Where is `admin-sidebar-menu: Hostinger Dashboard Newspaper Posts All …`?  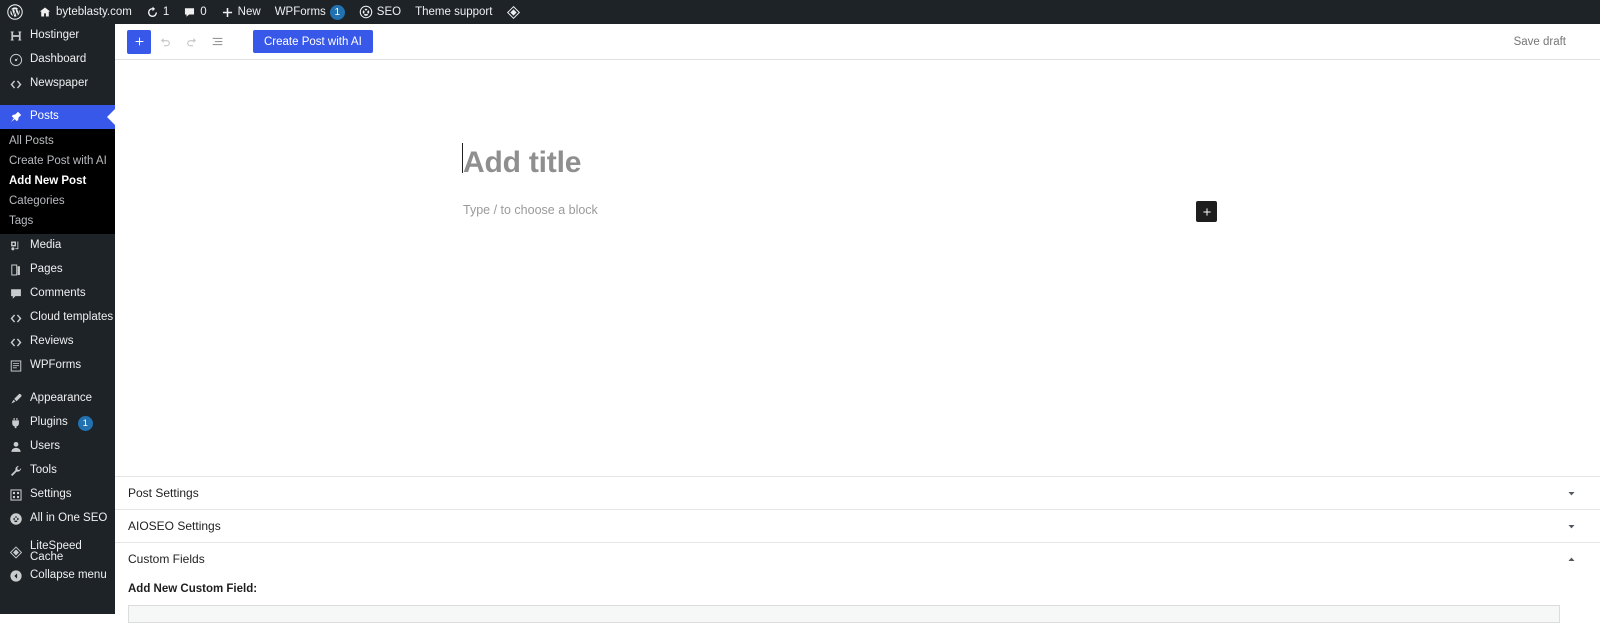
admin-sidebar-menu: Hostinger Dashboard Newspaper Posts All … is located at coordinates (57, 319).